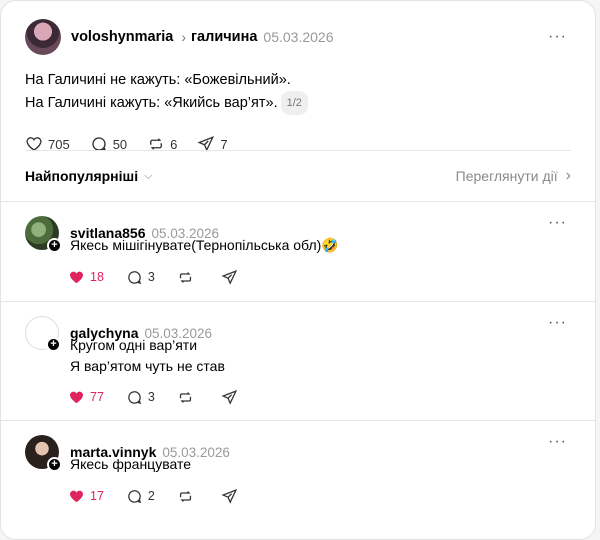 The width and height of the screenshot is (600, 540). I want to click on post-line-2: На Галичині кажуть: «Якийсь вар’ят»., so click(151, 103).